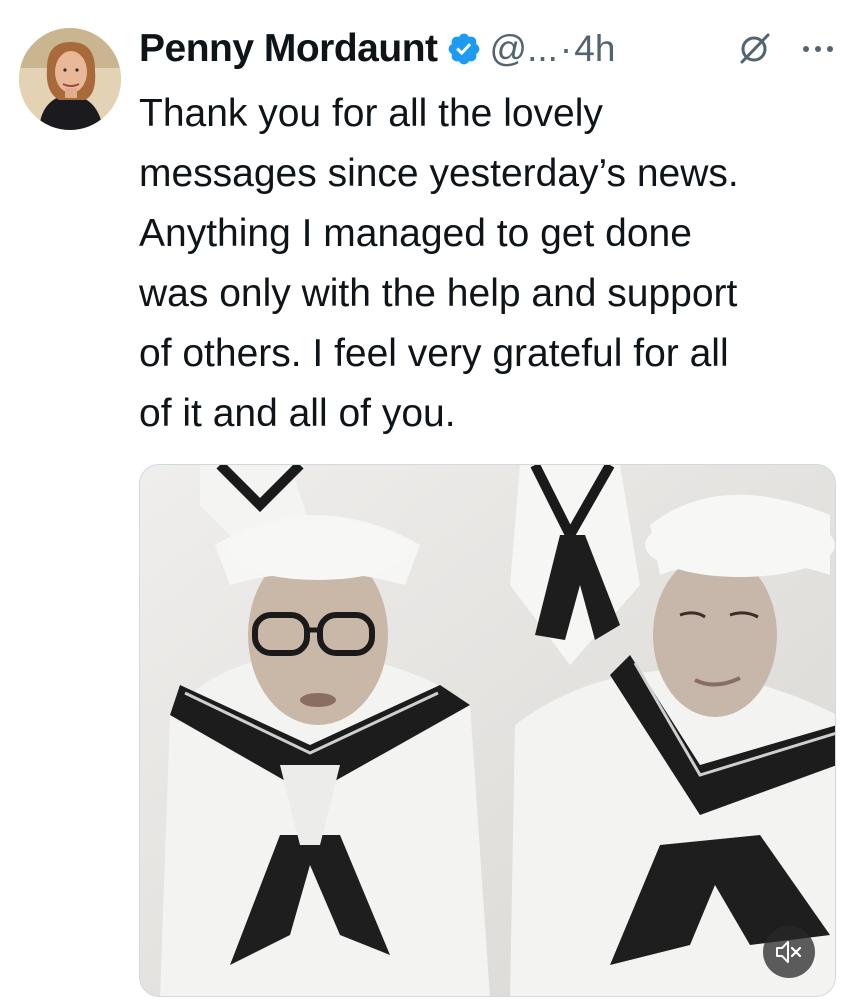 The width and height of the screenshot is (855, 1000). I want to click on more-icon, so click(818, 49).